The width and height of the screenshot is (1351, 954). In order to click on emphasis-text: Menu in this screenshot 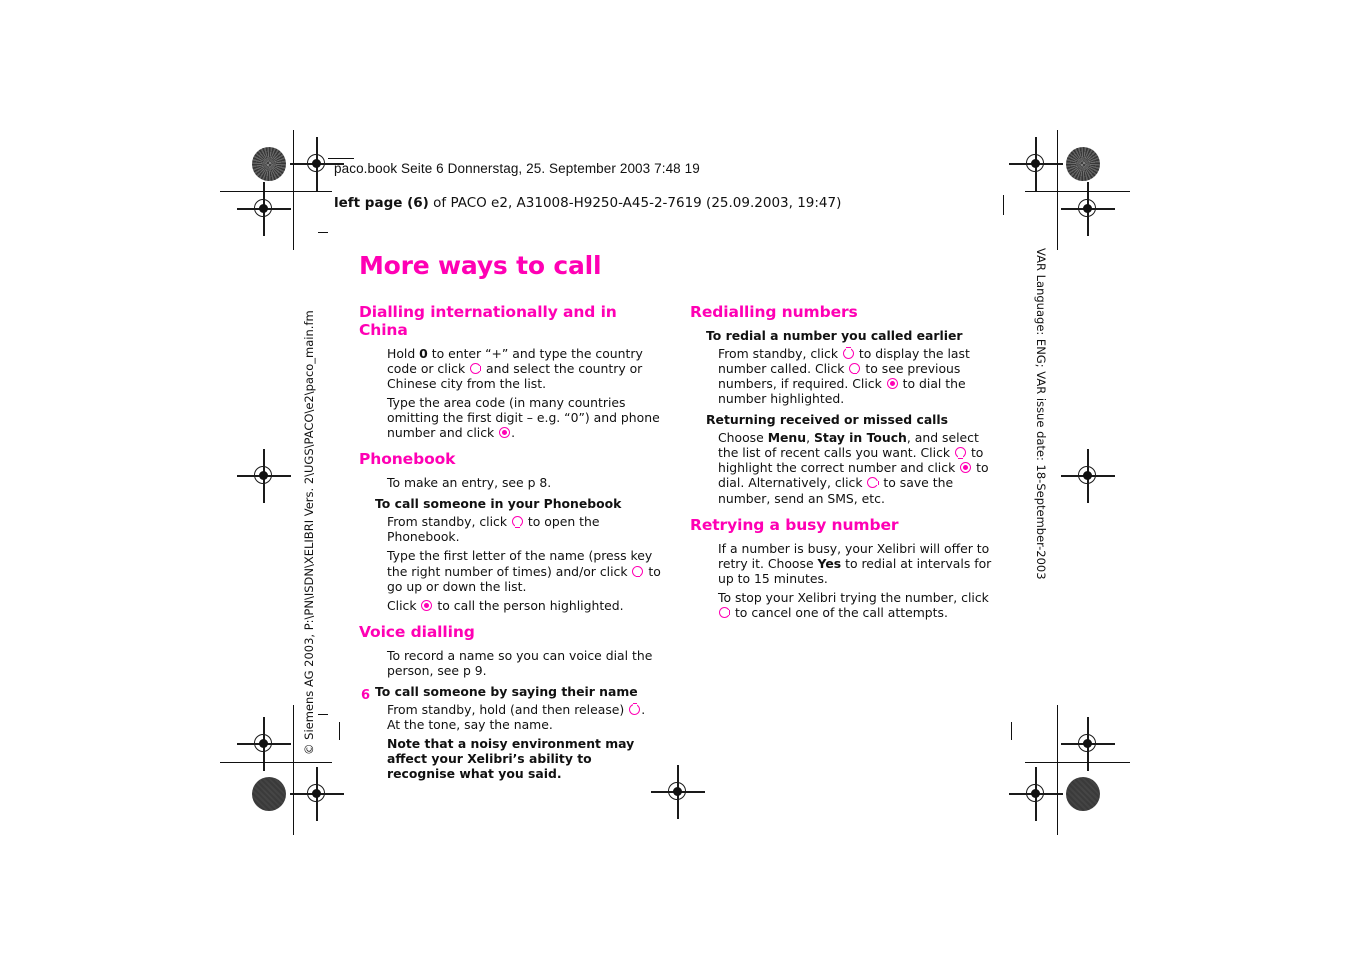, I will do `click(787, 438)`.